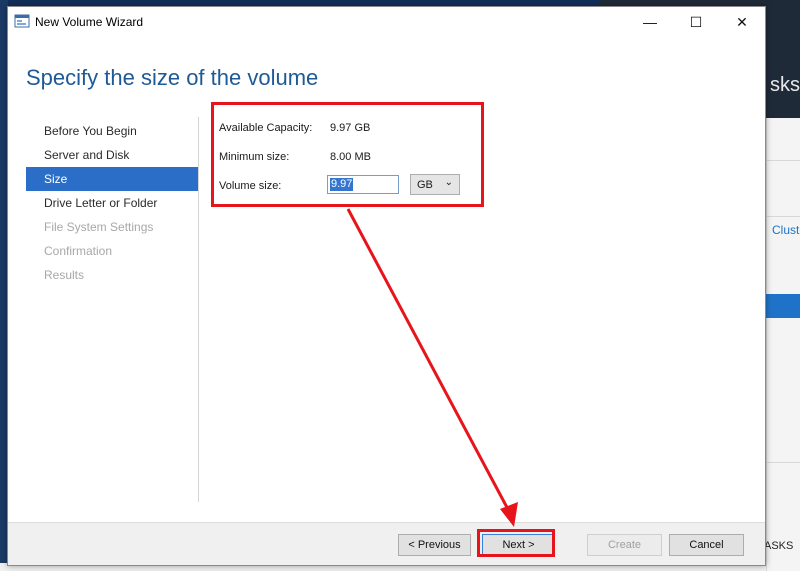 The image size is (800, 571). I want to click on maximize-button: ☐, so click(696, 22).